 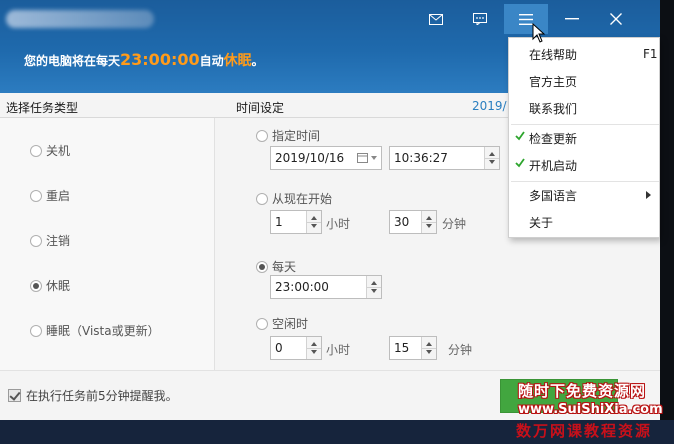 I want to click on hamburger-icon, so click(x=526, y=19).